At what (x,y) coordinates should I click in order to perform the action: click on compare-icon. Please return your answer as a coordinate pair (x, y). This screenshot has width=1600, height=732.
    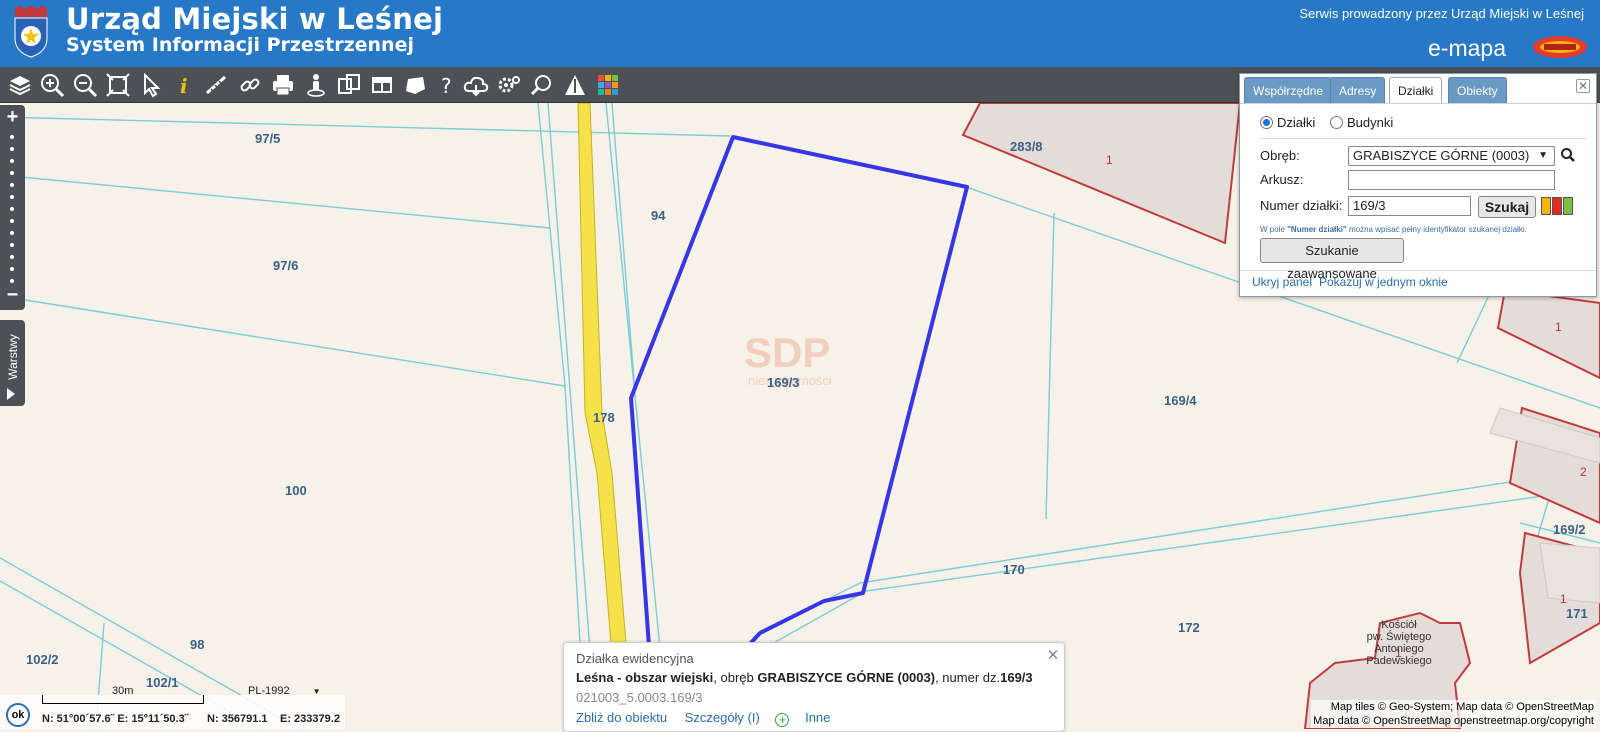
    Looking at the image, I should click on (349, 85).